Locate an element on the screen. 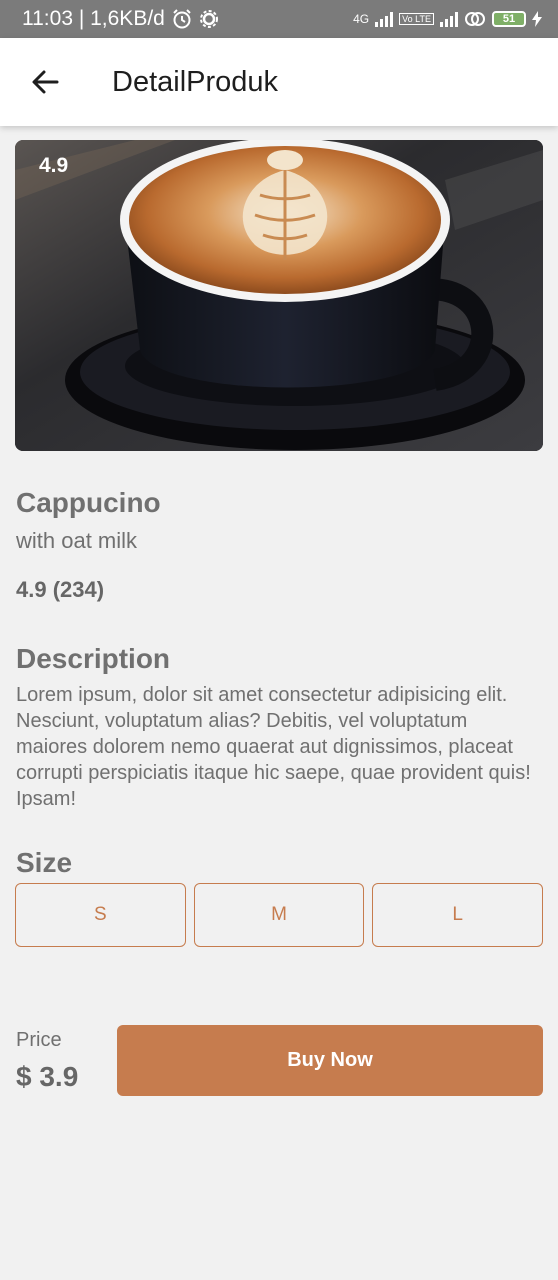 The image size is (558, 1280). page-title: DetailProduk is located at coordinates (195, 81).